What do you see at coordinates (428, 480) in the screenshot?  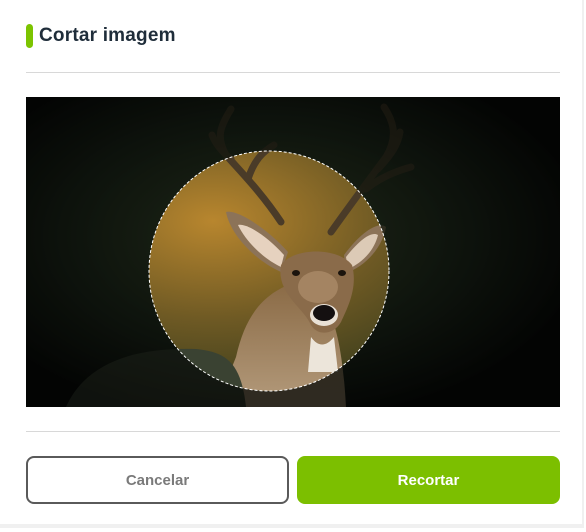 I see `crop-button: Recortar` at bounding box center [428, 480].